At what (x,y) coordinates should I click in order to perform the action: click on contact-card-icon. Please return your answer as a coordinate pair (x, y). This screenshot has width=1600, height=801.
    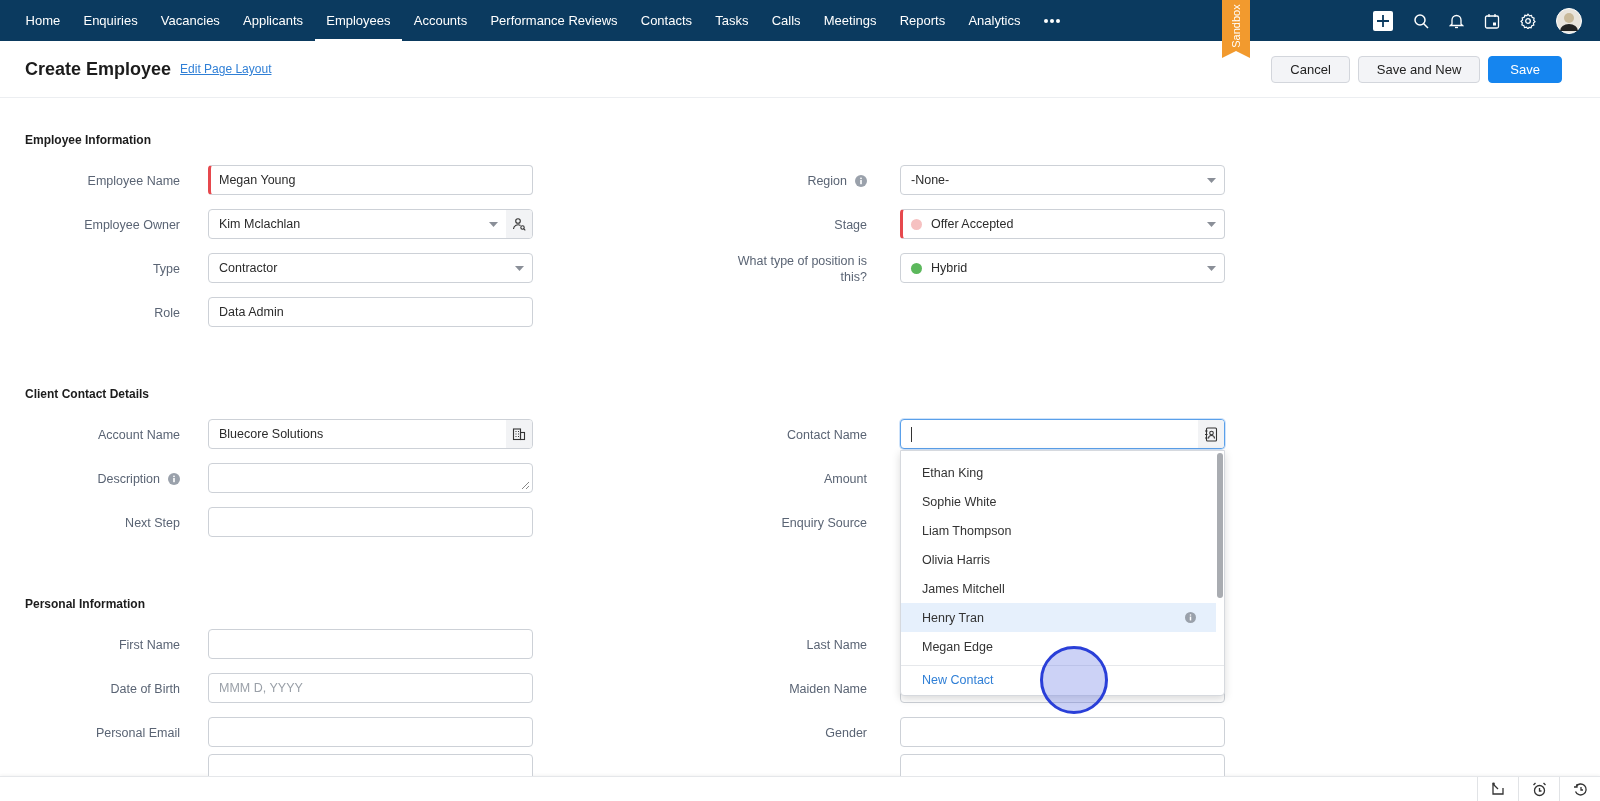
    Looking at the image, I should click on (1211, 434).